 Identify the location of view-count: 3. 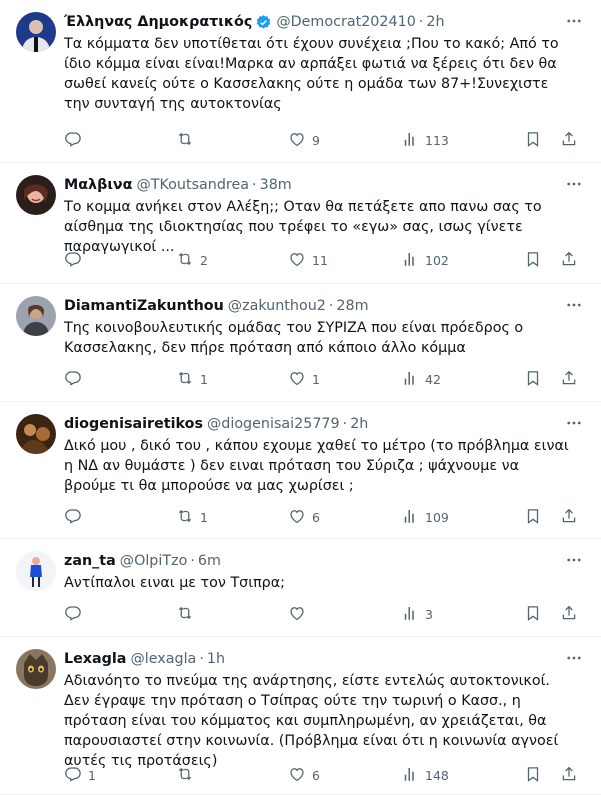
(429, 614).